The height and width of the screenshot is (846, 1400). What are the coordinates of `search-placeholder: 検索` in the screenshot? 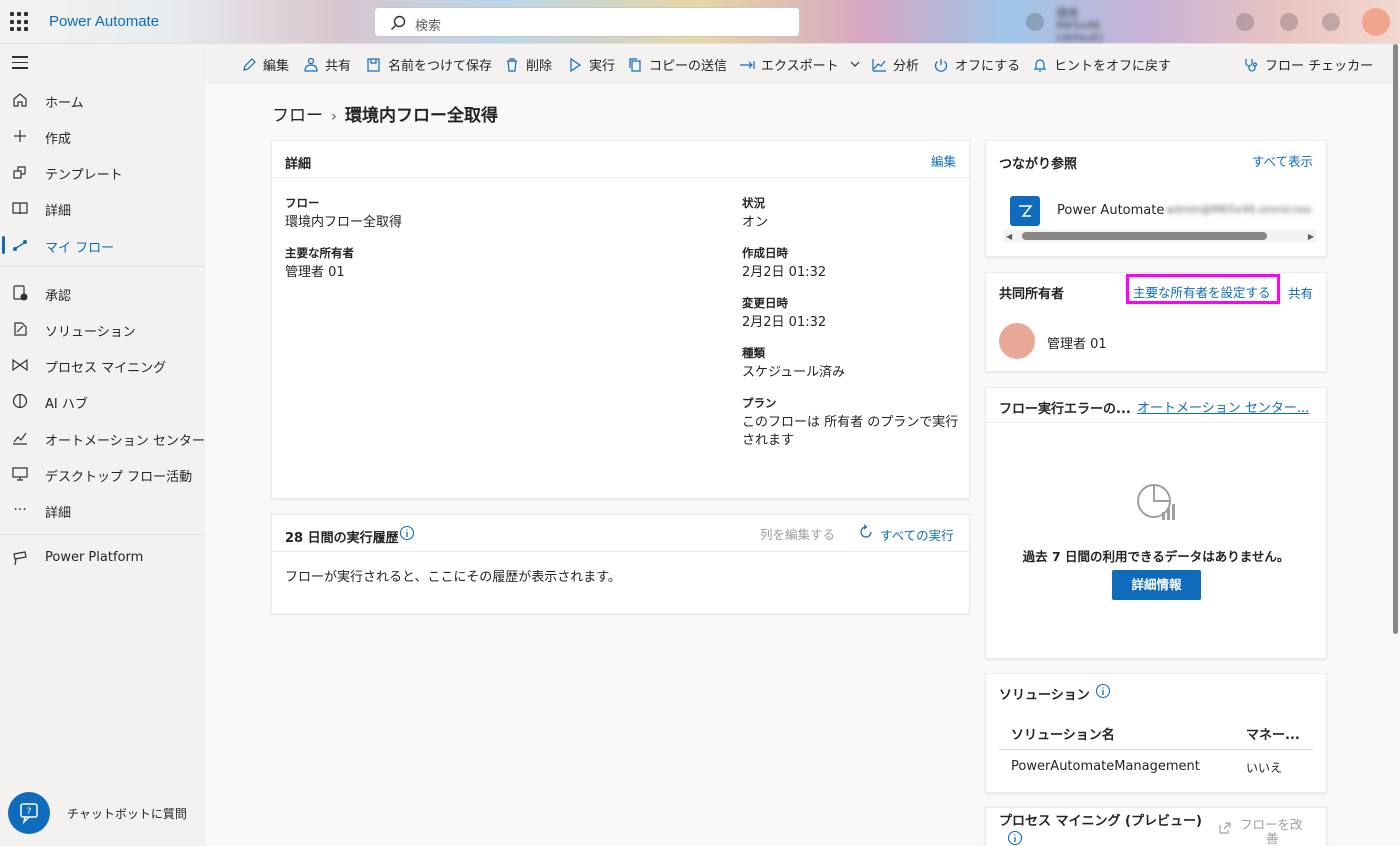 It's located at (428, 26).